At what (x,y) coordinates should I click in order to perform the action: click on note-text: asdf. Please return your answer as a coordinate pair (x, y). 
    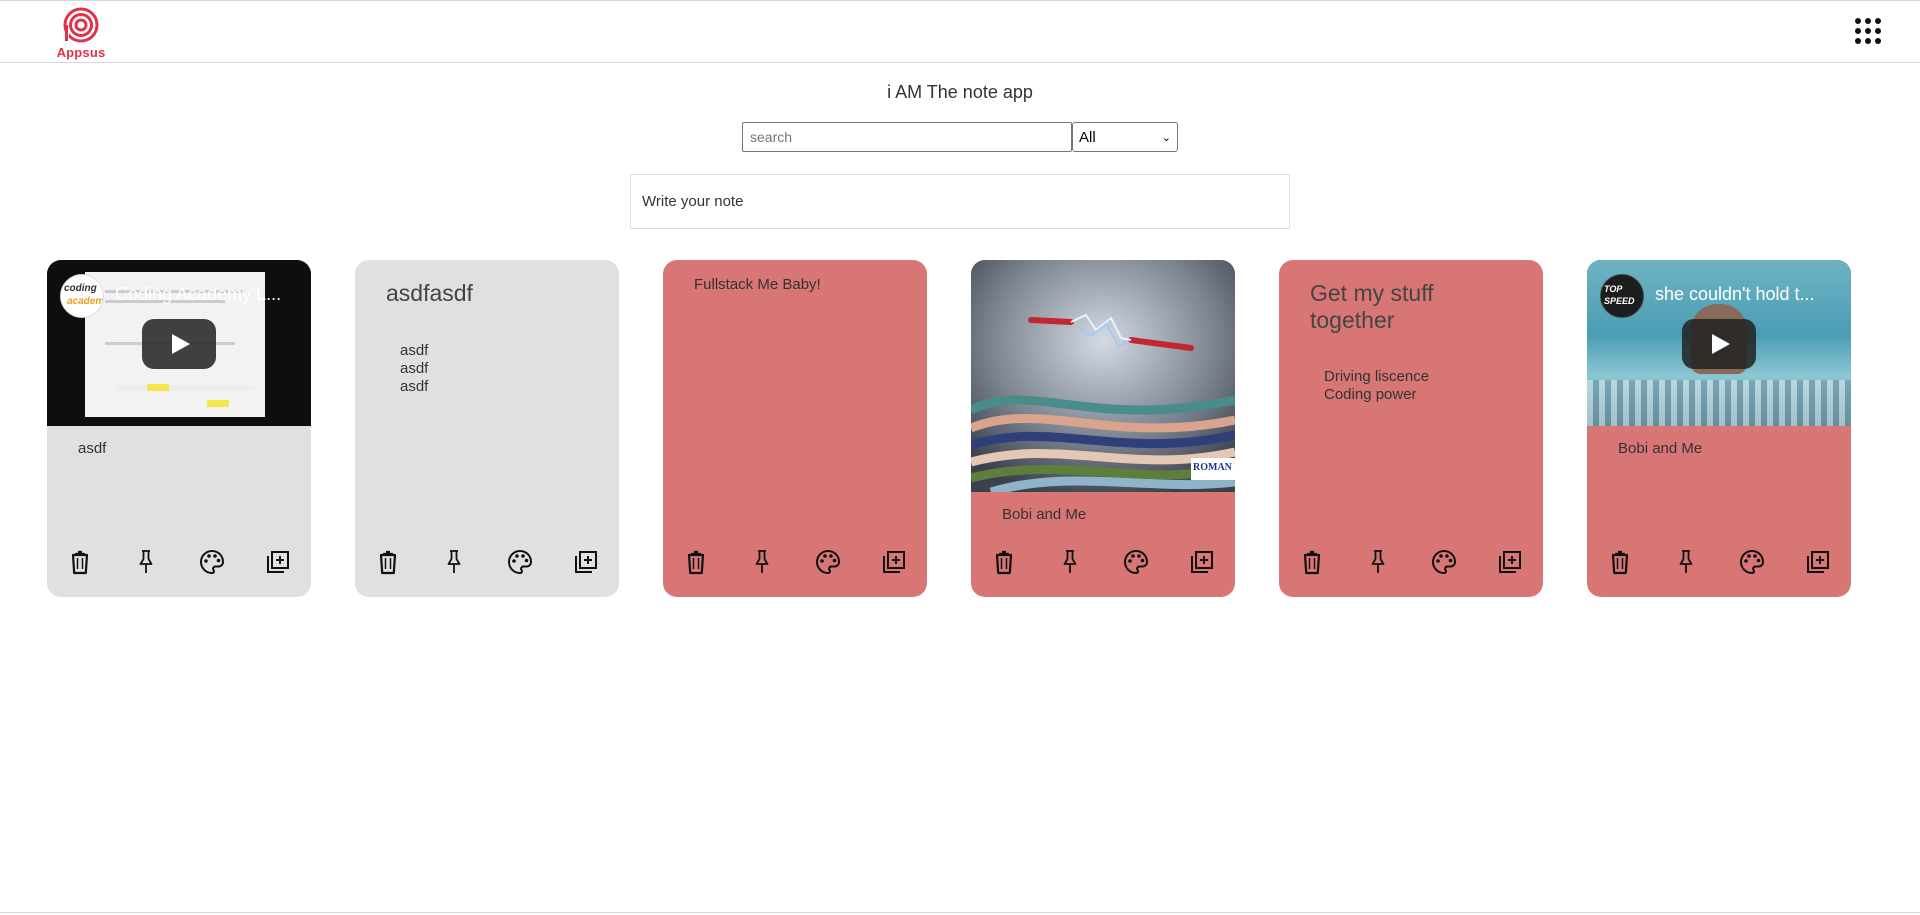
    Looking at the image, I should click on (92, 448).